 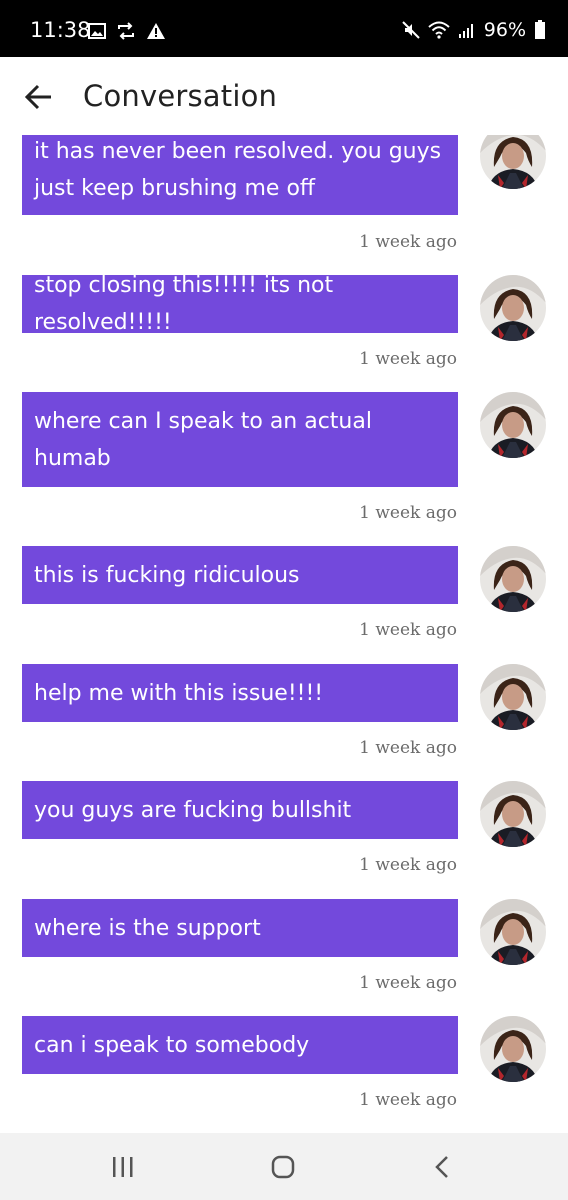 I want to click on sync-icon, so click(x=126, y=31).